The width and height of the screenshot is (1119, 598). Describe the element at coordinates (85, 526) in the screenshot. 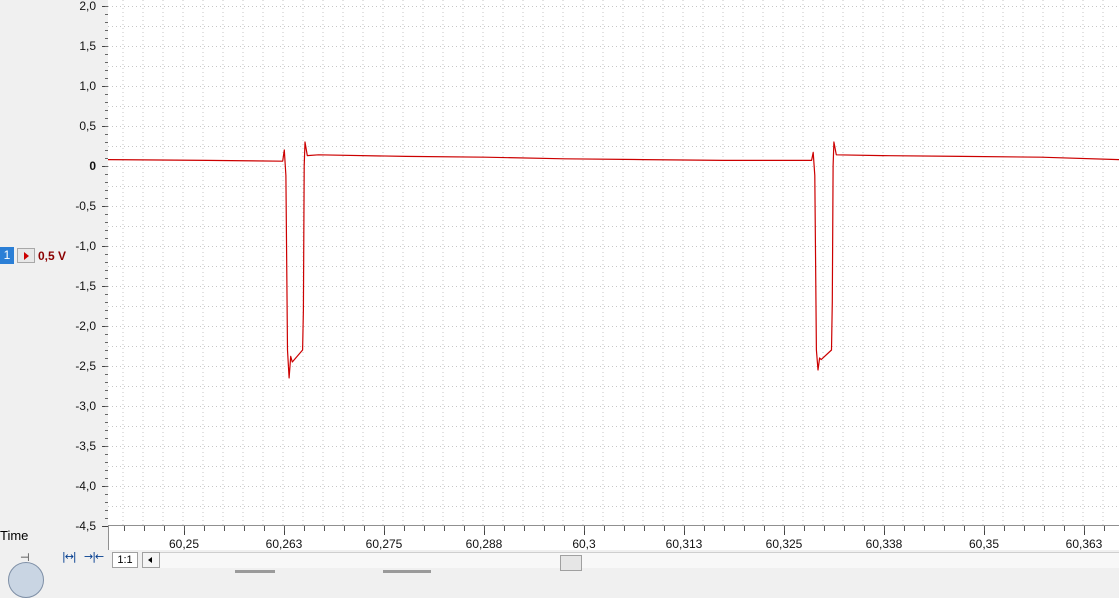

I see `y-tick-label: -4,5` at that location.